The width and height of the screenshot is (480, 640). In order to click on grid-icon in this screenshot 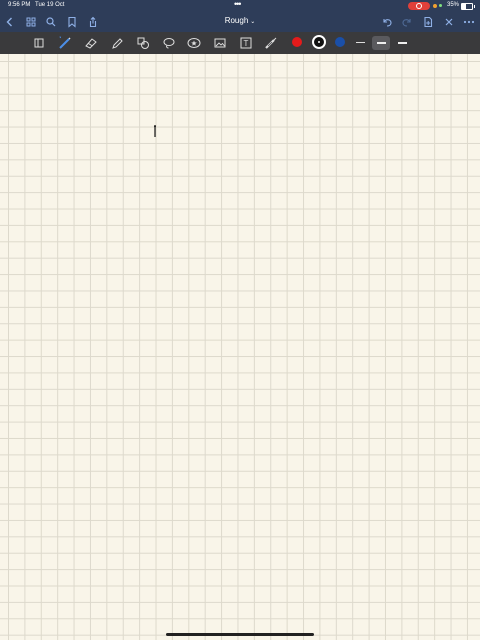, I will do `click(31, 22)`.